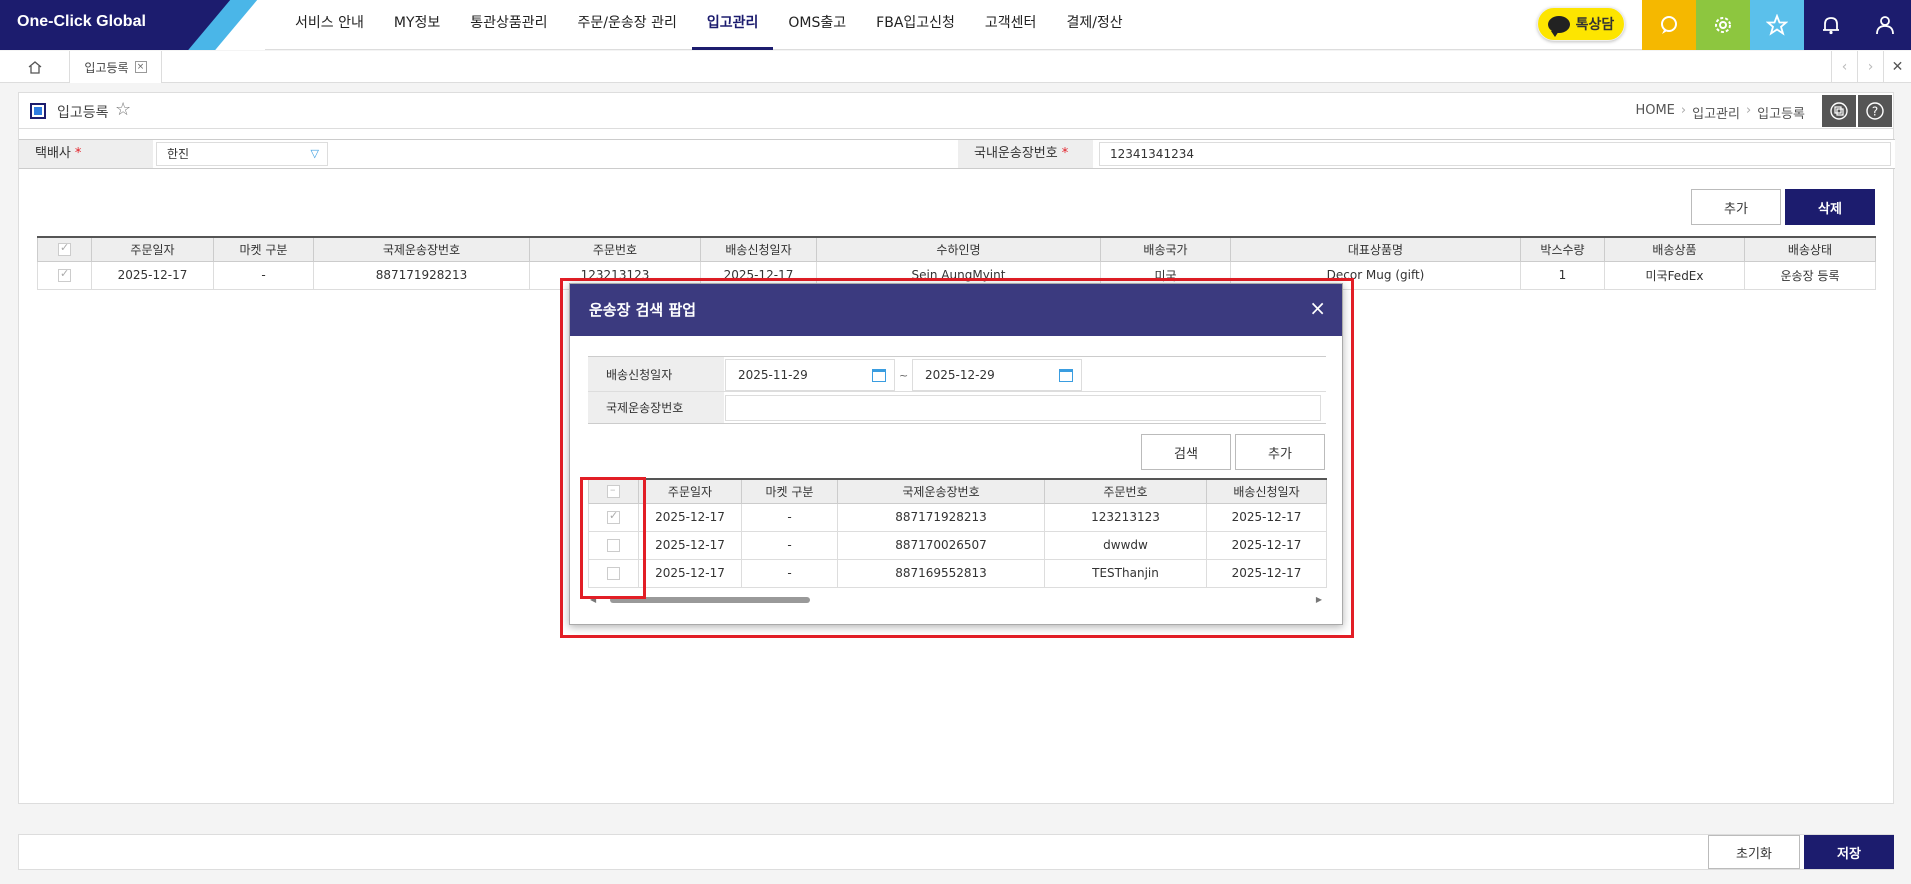  What do you see at coordinates (1810, 249) in the screenshot?
I see `column-header: 배송상태` at bounding box center [1810, 249].